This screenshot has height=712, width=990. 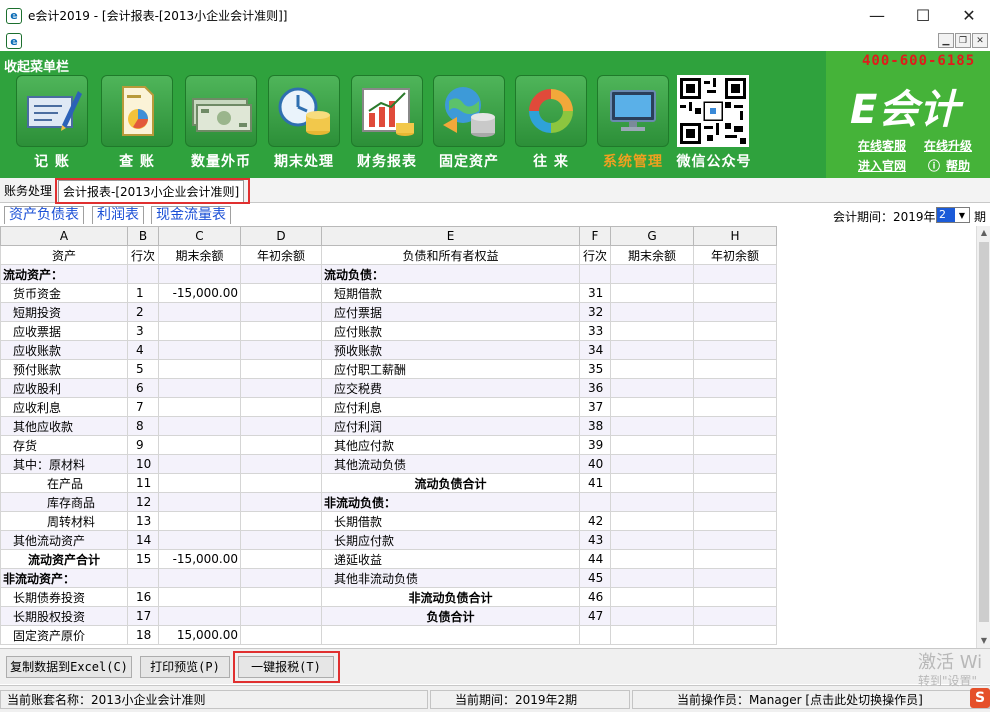 I want to click on table-cell: 40, so click(x=595, y=464).